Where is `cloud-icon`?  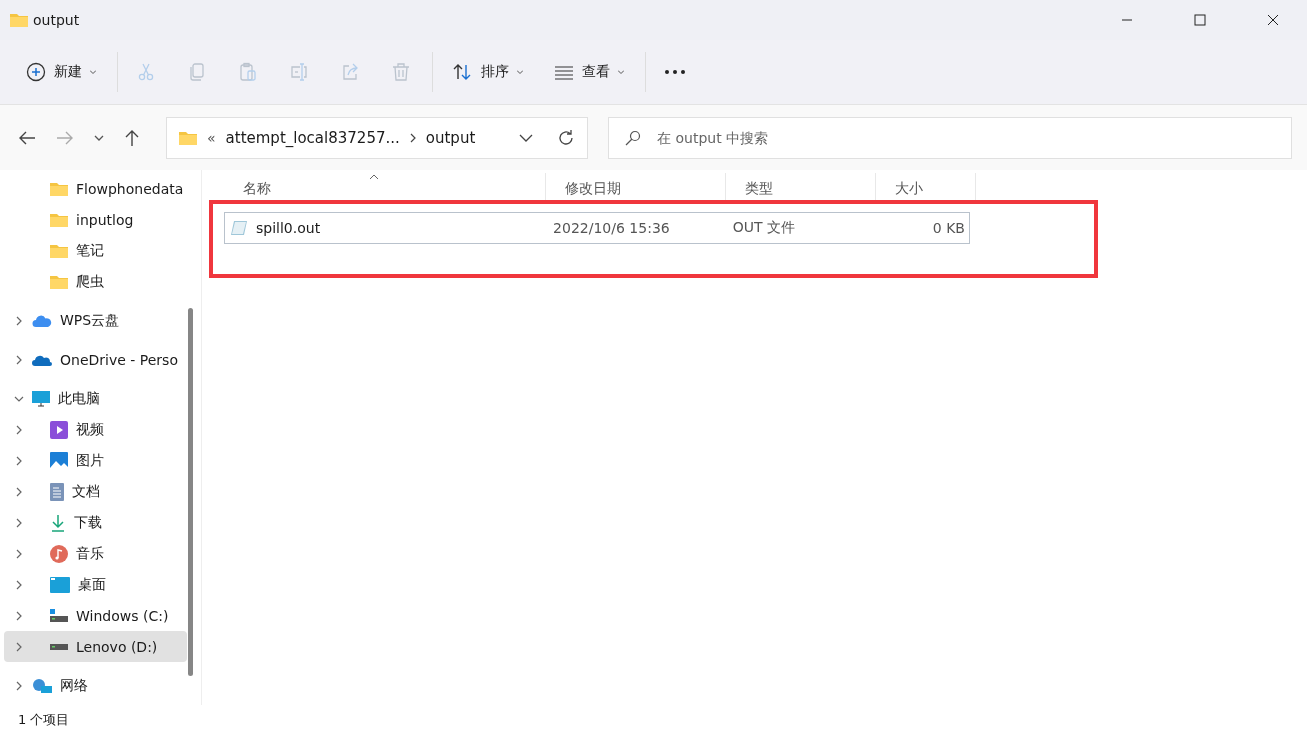
cloud-icon is located at coordinates (42, 320).